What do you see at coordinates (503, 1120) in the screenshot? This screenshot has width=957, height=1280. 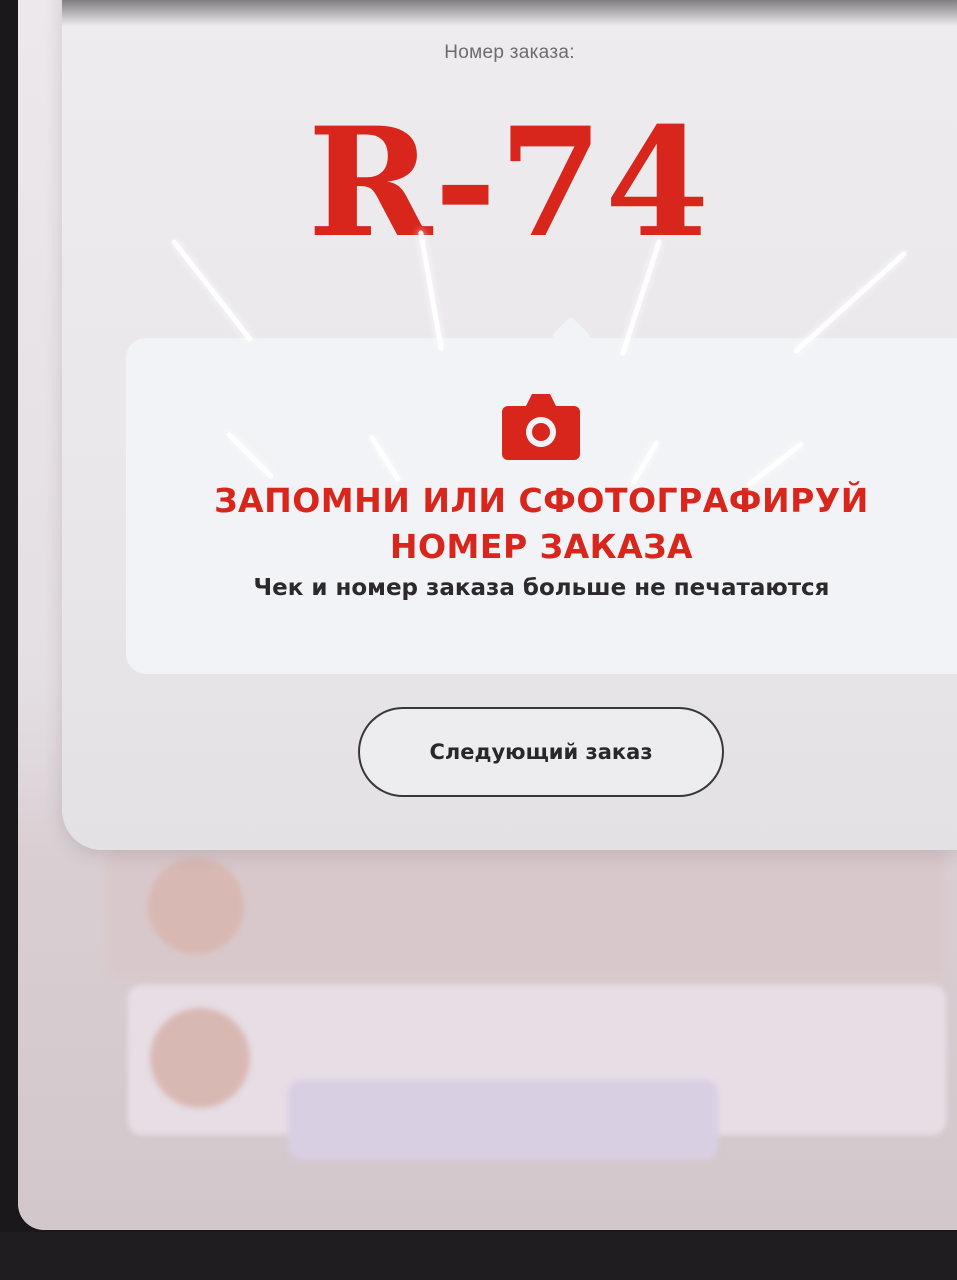 I see `background-panel` at bounding box center [503, 1120].